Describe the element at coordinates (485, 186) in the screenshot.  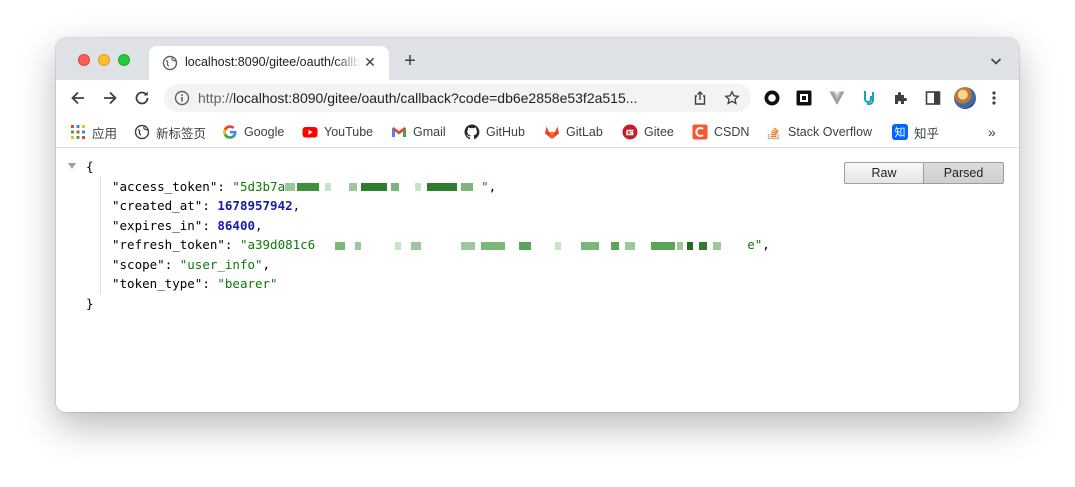
I see `json-value-end: "` at that location.